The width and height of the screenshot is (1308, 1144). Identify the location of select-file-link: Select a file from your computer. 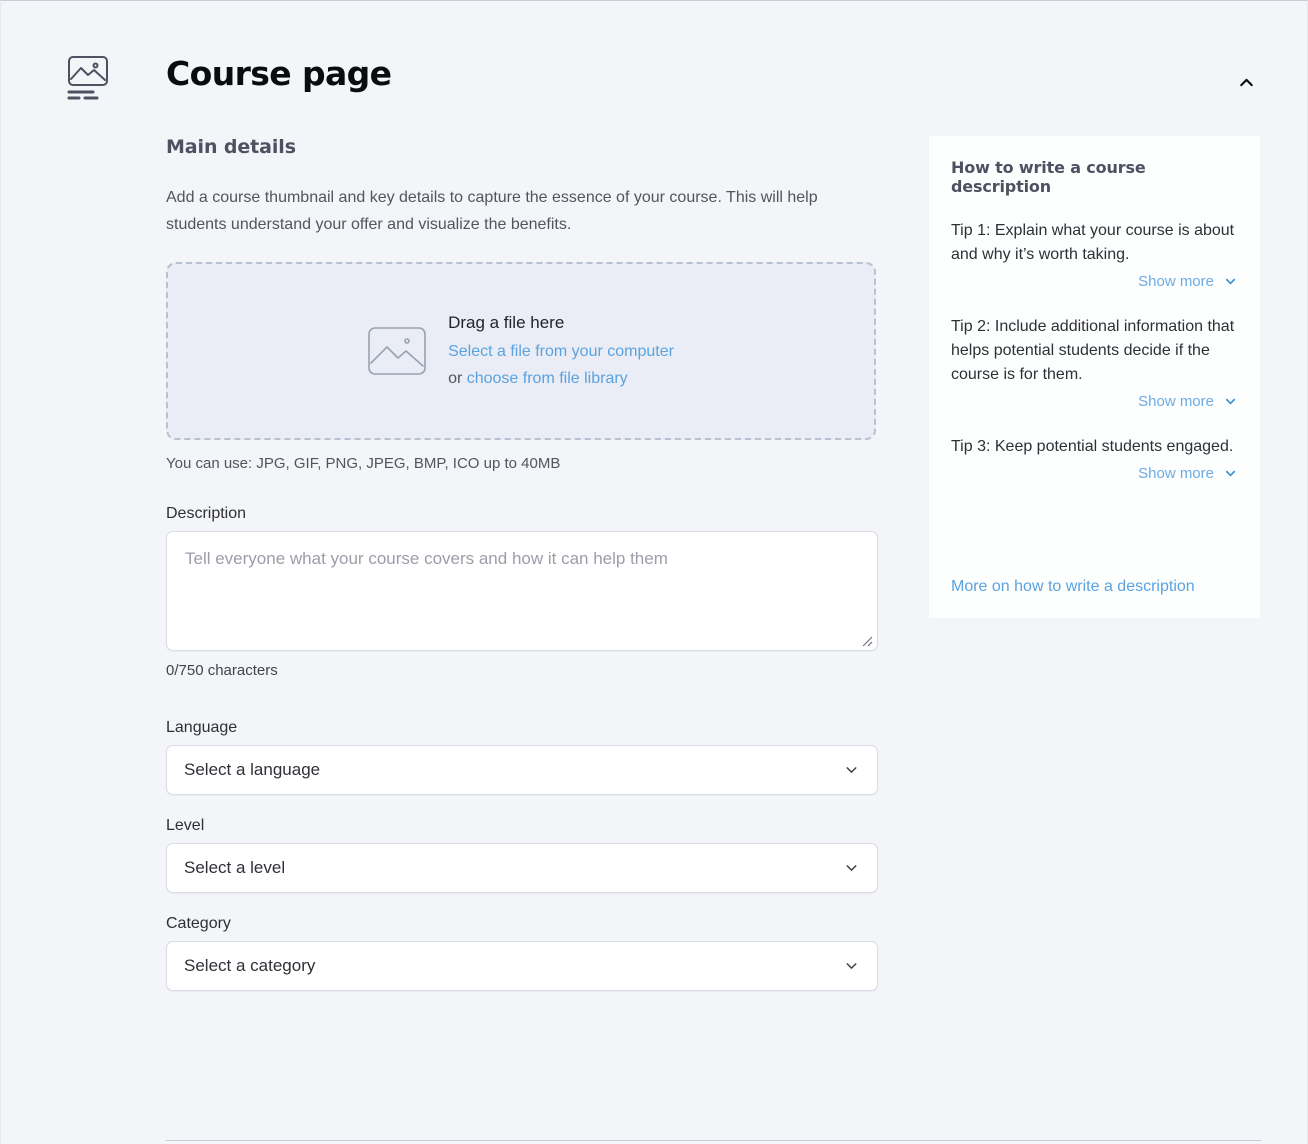
(561, 351).